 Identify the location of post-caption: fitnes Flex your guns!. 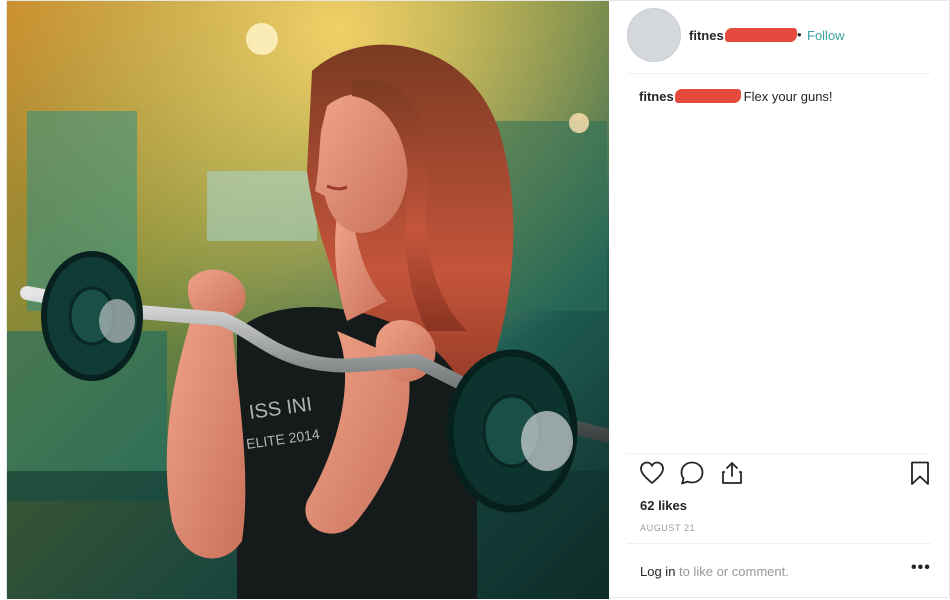
(736, 96).